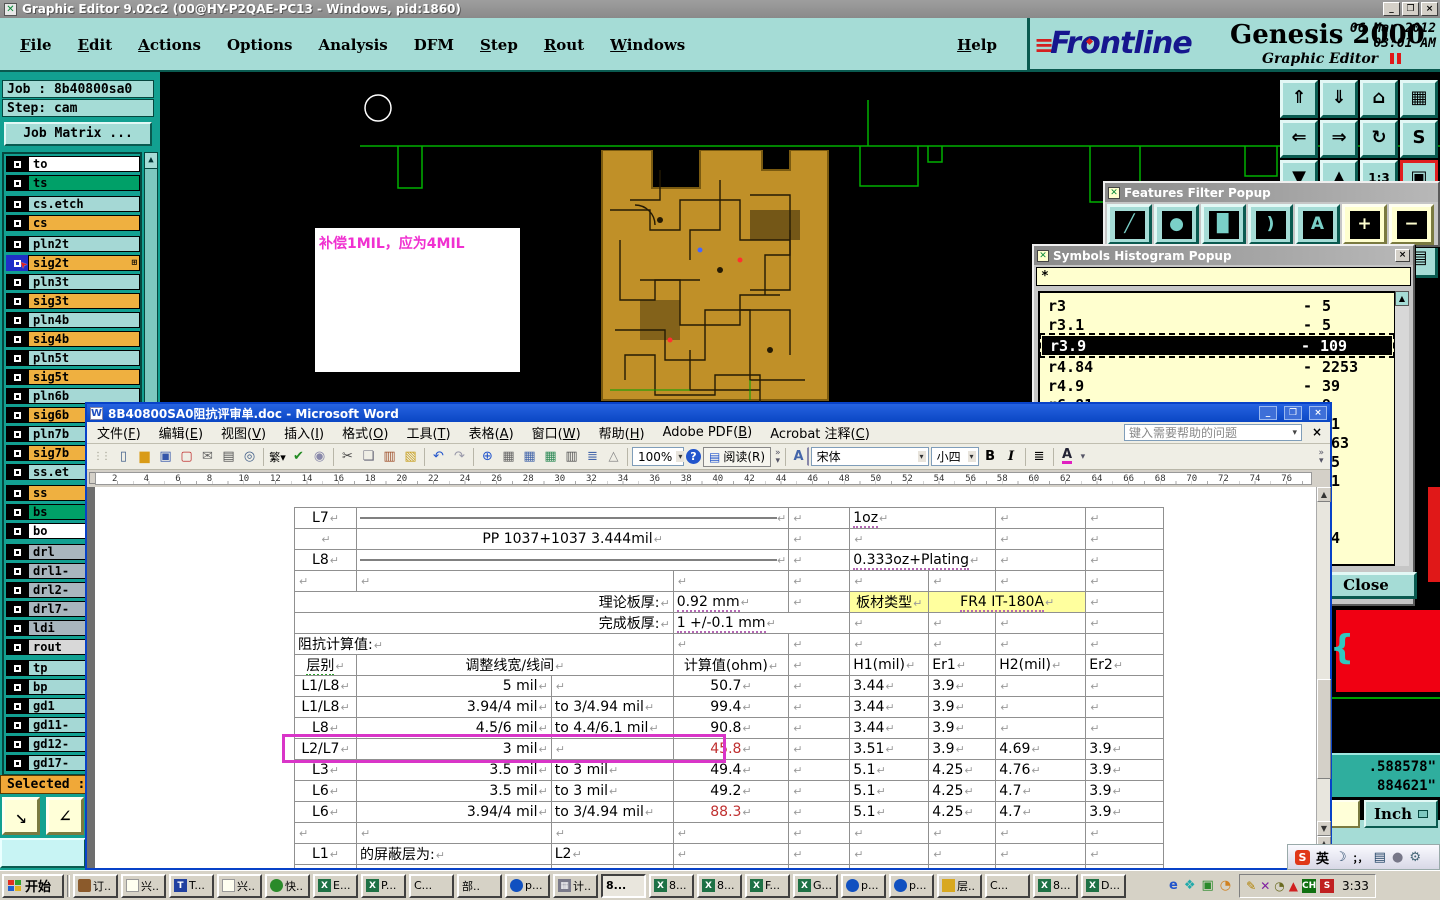  What do you see at coordinates (977, 45) in the screenshot?
I see `genesis-menu-help: Help` at bounding box center [977, 45].